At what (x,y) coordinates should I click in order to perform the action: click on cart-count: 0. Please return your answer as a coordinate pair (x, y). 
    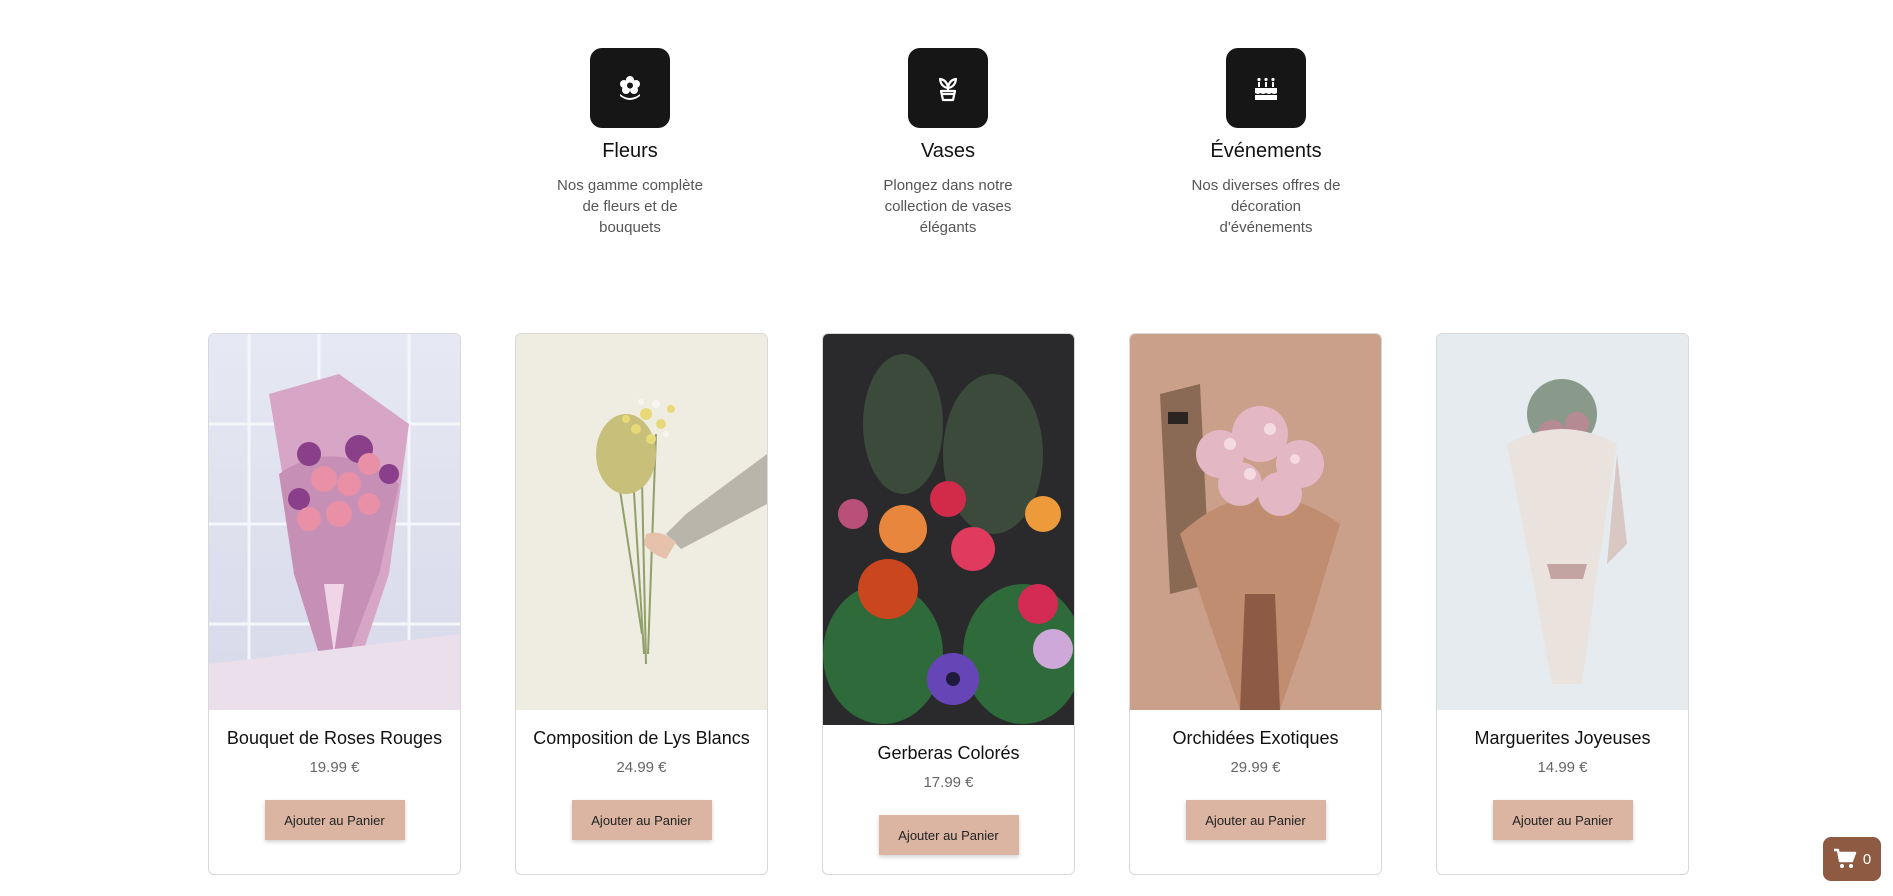
    Looking at the image, I should click on (1867, 859).